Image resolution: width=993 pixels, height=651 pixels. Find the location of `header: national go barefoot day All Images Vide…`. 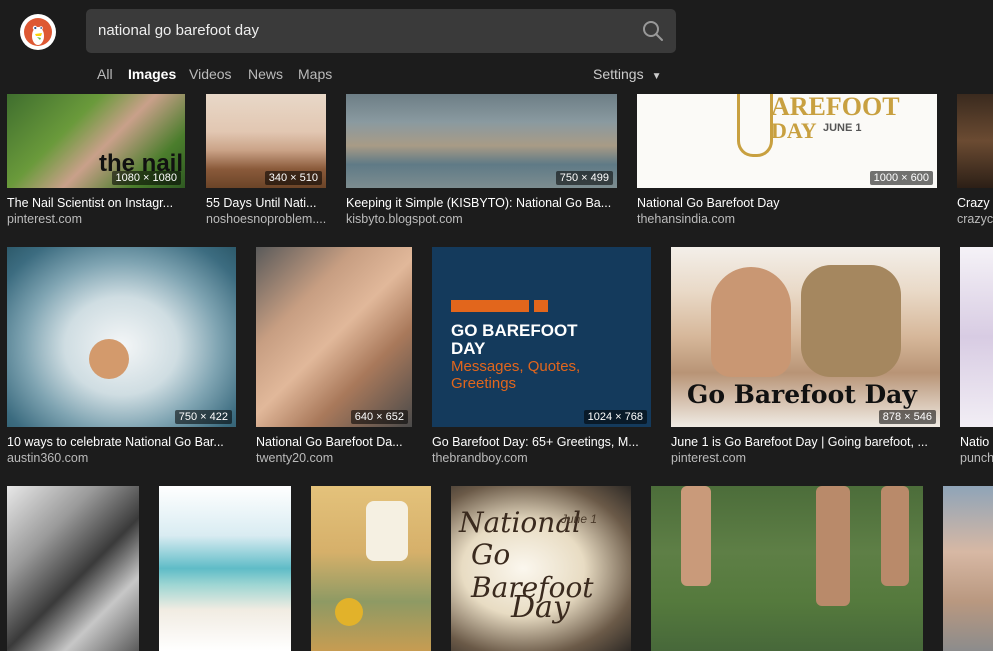

header: national go barefoot day All Images Vide… is located at coordinates (496, 47).